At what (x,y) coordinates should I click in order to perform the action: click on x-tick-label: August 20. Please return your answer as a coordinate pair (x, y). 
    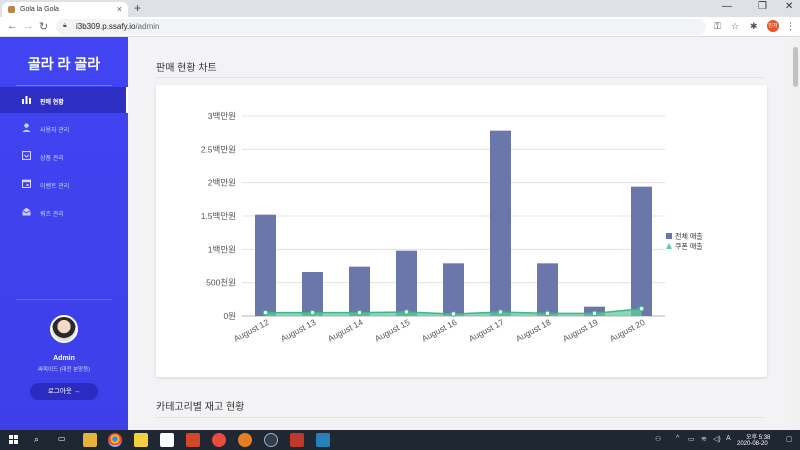
    Looking at the image, I should click on (627, 330).